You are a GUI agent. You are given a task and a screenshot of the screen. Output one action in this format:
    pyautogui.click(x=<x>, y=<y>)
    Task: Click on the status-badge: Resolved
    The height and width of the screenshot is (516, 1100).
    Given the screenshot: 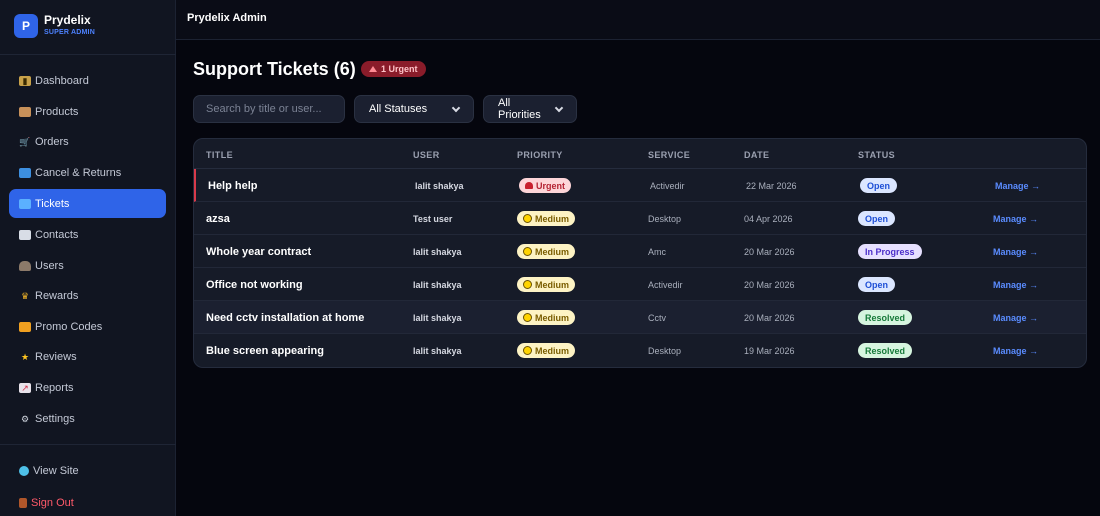 What is the action you would take?
    pyautogui.click(x=885, y=350)
    